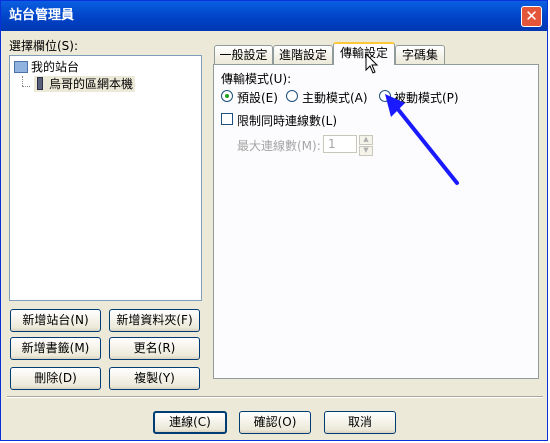 The image size is (550, 443). I want to click on transfer-mode-label: 傳輸模式(U):, so click(256, 79).